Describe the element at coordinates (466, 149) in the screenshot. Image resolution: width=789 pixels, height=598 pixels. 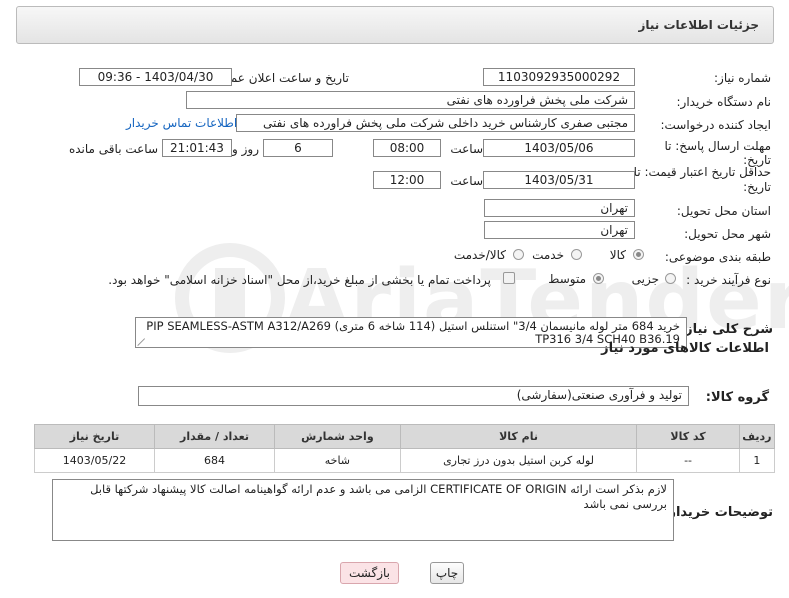
I see `deadline-time-label: ساعت` at that location.